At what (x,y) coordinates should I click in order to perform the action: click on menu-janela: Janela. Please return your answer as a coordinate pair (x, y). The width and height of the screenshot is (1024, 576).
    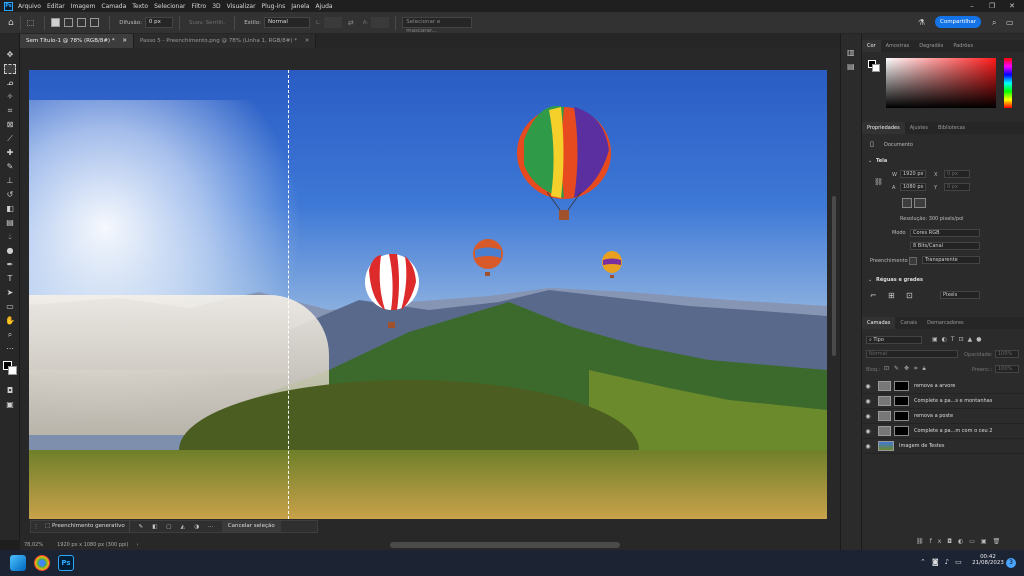
    Looking at the image, I should click on (300, 6).